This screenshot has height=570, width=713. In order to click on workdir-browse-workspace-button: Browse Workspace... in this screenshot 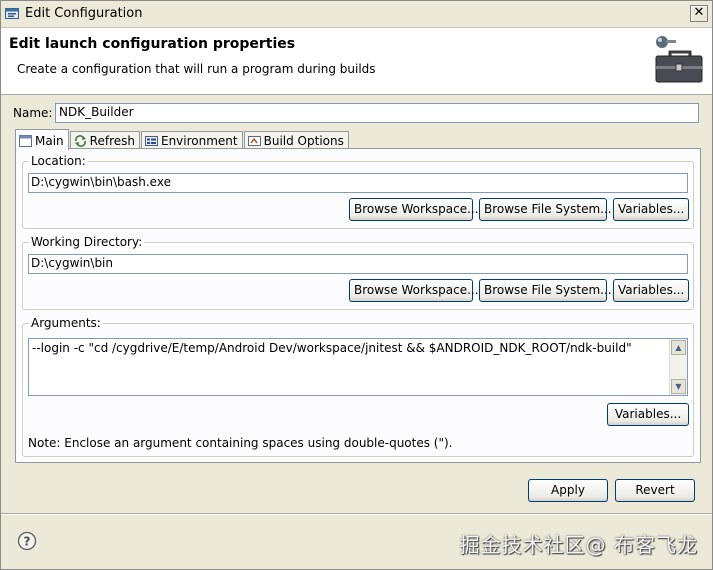, I will do `click(414, 290)`.